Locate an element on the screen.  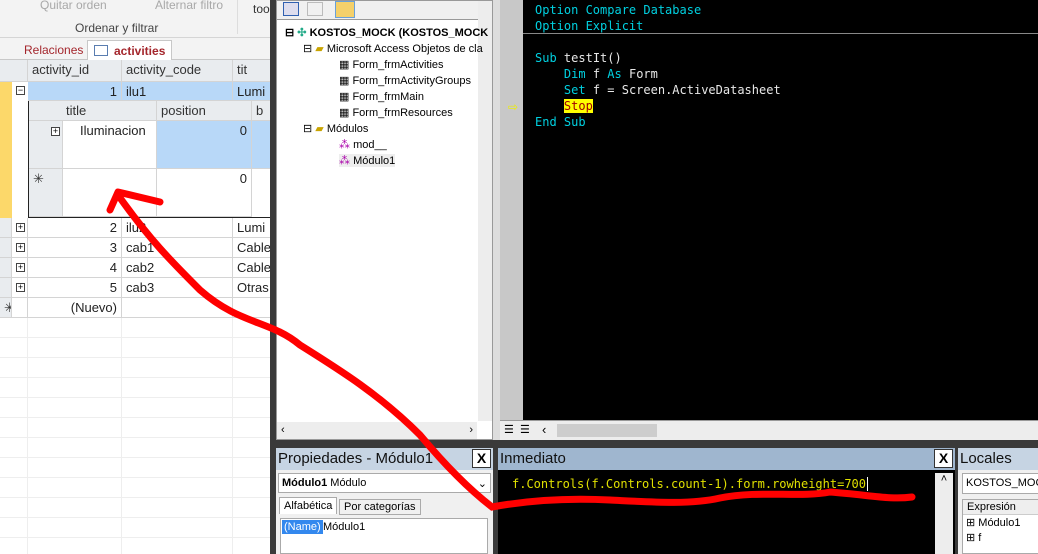
clear-sort-button: Quitar orden is located at coordinates (73, 6).